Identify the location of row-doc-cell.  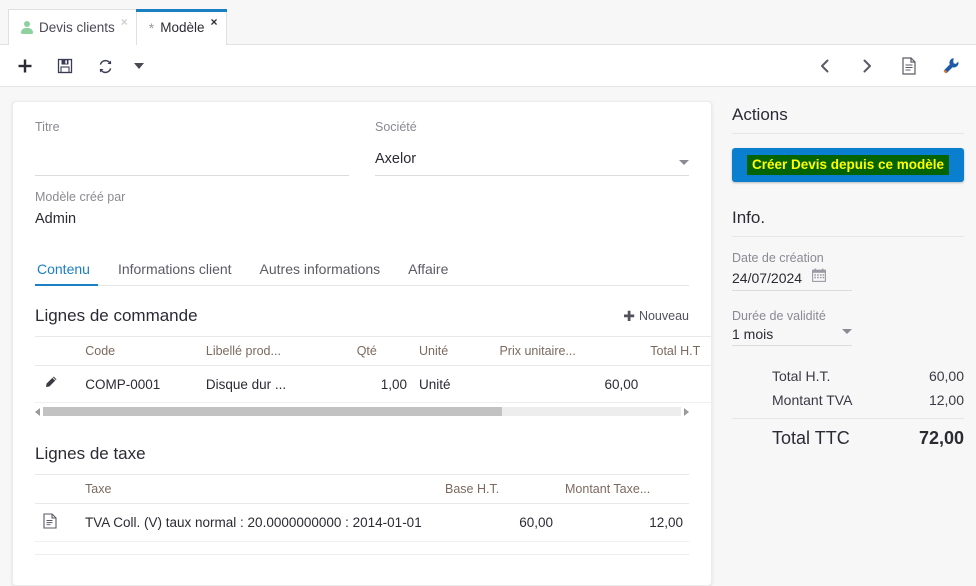
(57, 522).